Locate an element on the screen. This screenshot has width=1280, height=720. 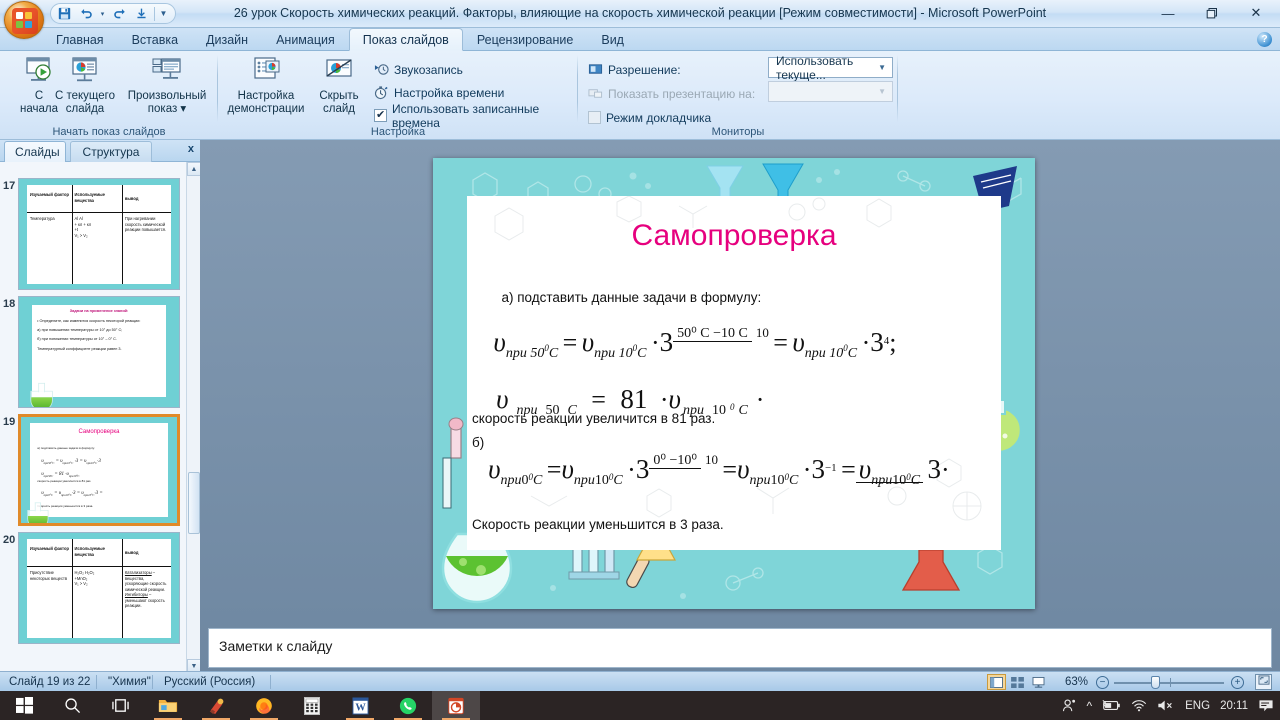
tab-view: Вид is located at coordinates (612, 39).